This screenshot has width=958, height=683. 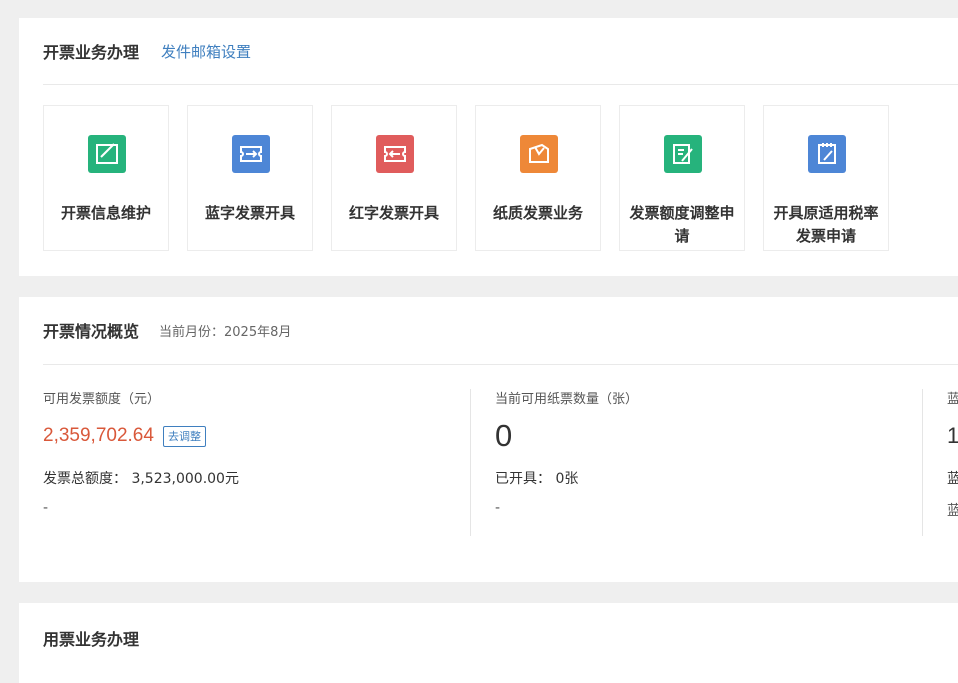 I want to click on metric-label: 当前可用纸票数量（张）, so click(x=567, y=399).